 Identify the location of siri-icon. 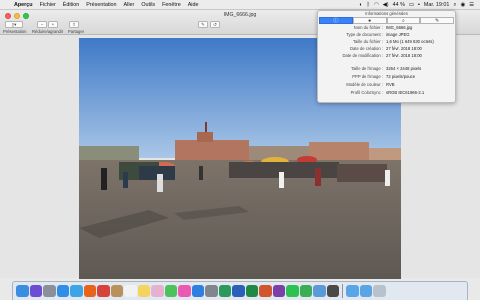
(35, 291).